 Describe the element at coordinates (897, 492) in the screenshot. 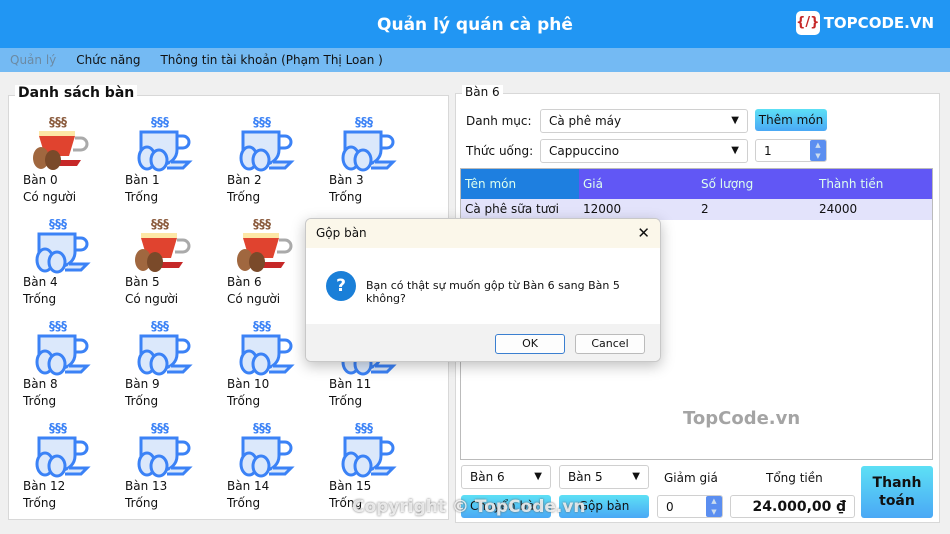

I see `pay-button: Thanh toán` at that location.